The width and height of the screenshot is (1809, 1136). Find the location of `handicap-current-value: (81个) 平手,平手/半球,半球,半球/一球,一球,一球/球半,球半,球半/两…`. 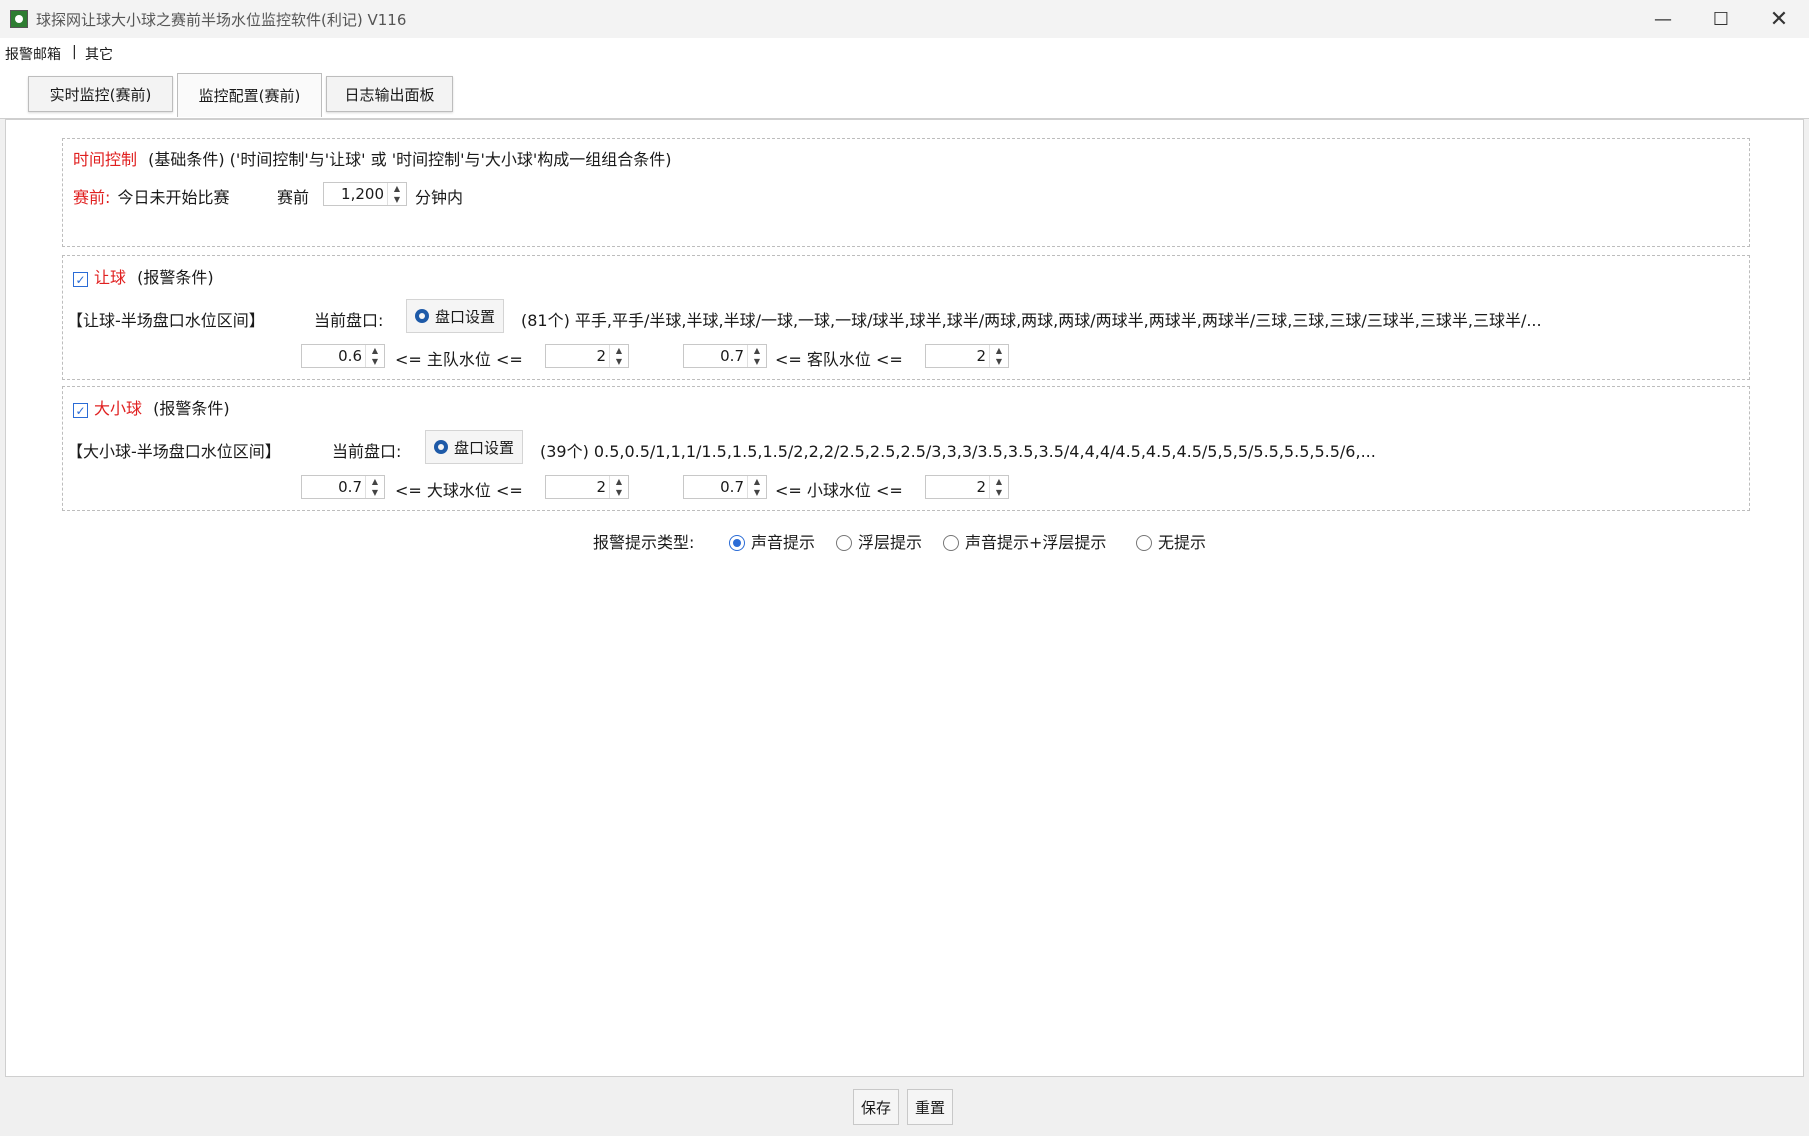

handicap-current-value: (81个) 平手,平手/半球,半球,半球/一球,一球,一球/球半,球半,球半/两… is located at coordinates (1031, 320).